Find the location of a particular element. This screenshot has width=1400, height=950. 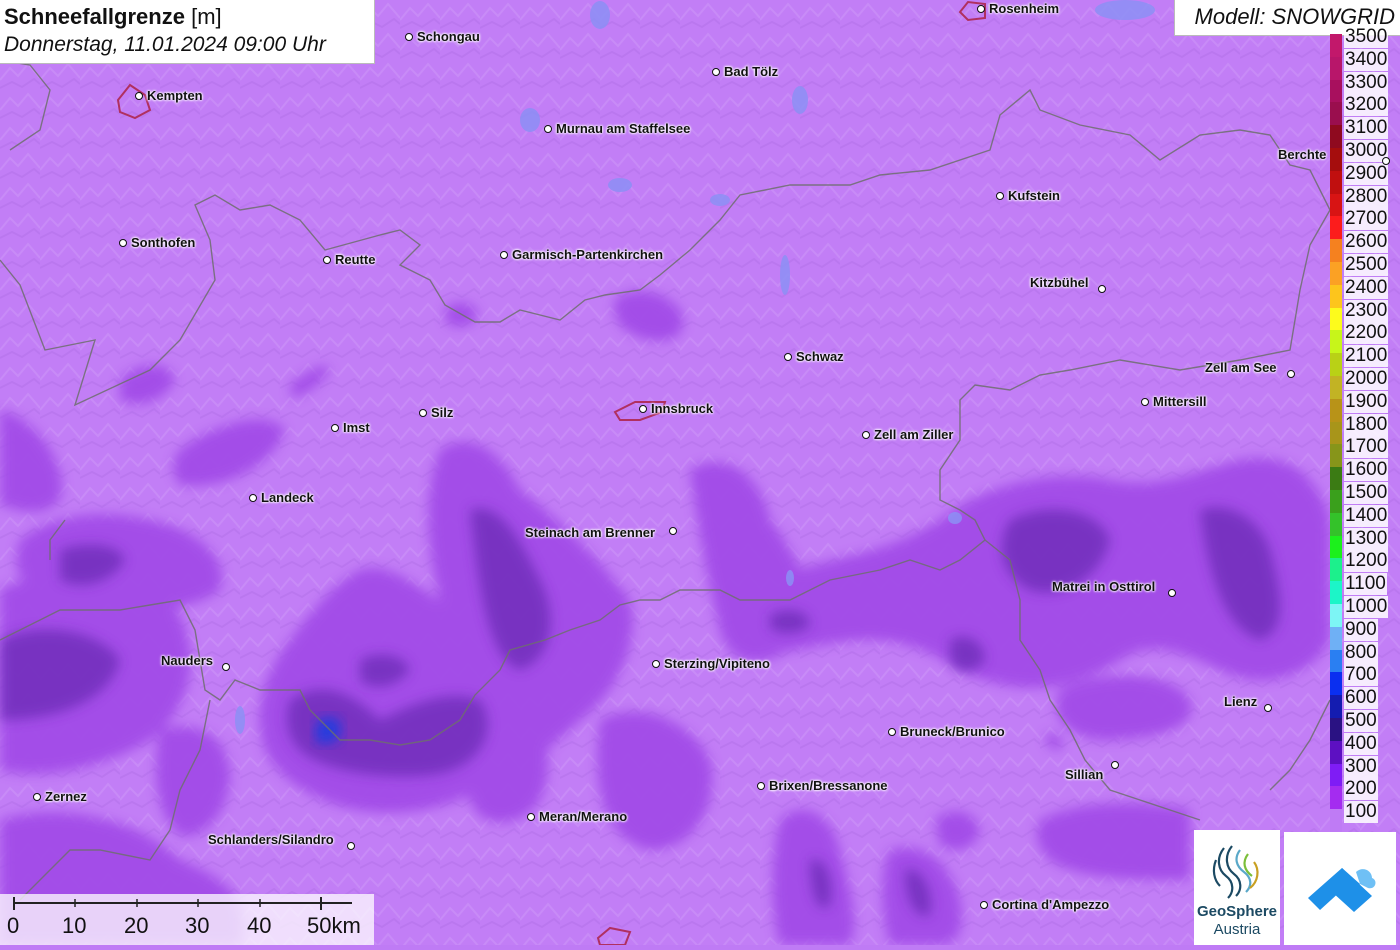

scale-label: 0 is located at coordinates (13, 925).